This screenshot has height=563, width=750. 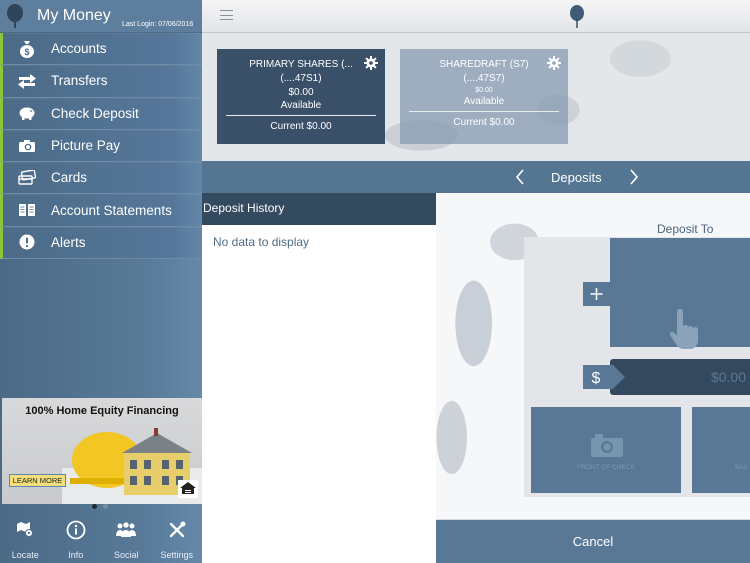 I want to click on sidebar-item-label: Accounts, so click(x=79, y=49).